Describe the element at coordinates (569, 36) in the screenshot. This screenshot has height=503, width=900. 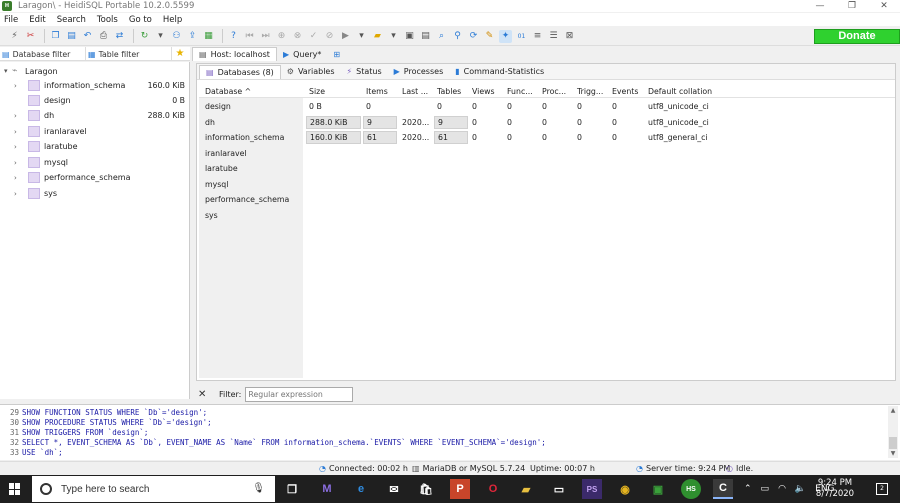
I see `clear-icon: ⊠` at that location.